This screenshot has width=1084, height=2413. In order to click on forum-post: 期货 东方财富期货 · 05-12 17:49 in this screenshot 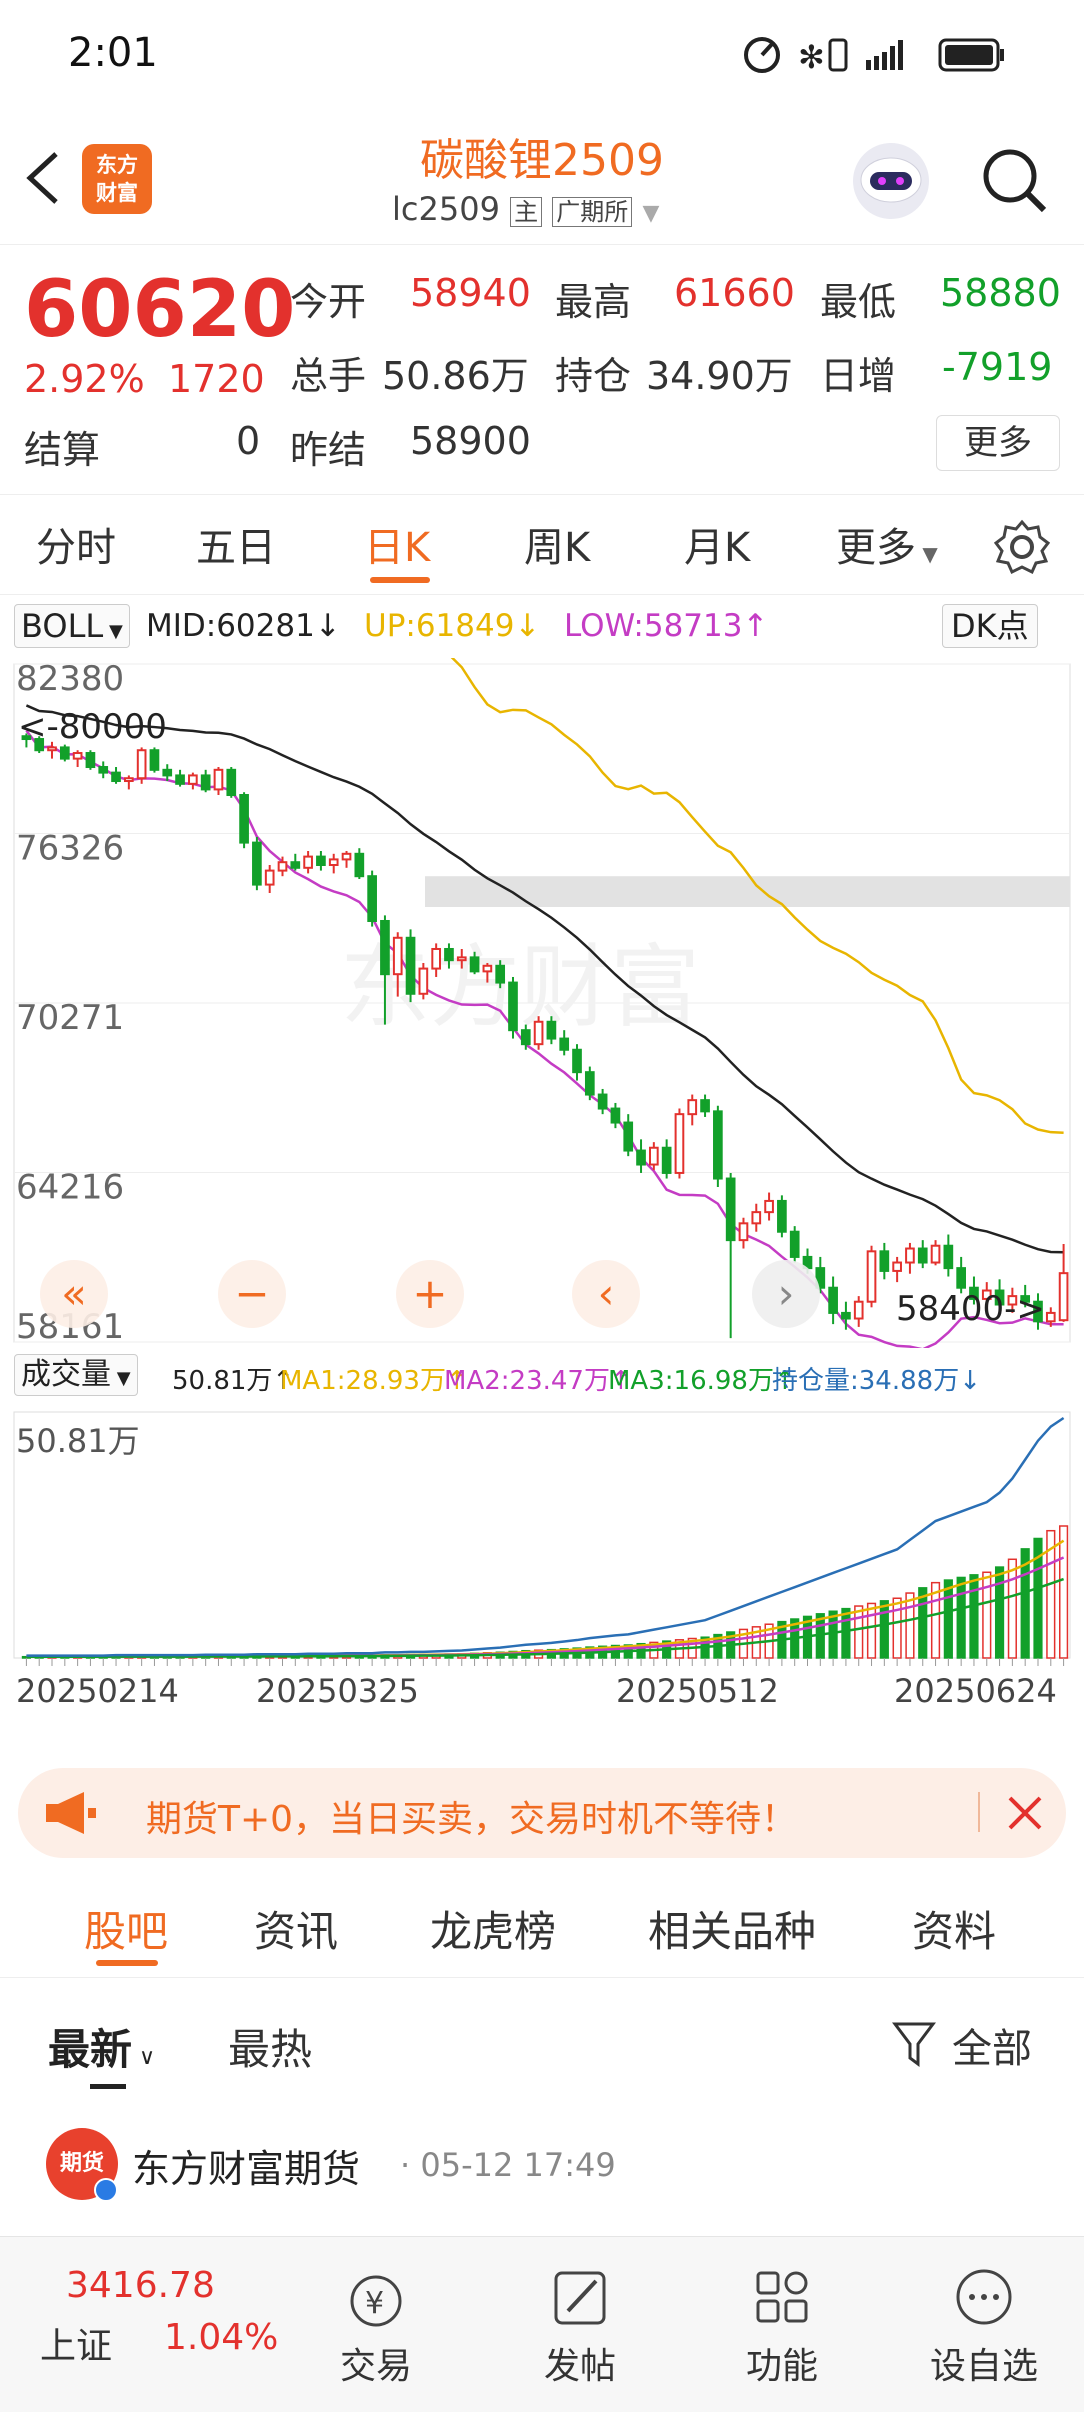, I will do `click(542, 2165)`.